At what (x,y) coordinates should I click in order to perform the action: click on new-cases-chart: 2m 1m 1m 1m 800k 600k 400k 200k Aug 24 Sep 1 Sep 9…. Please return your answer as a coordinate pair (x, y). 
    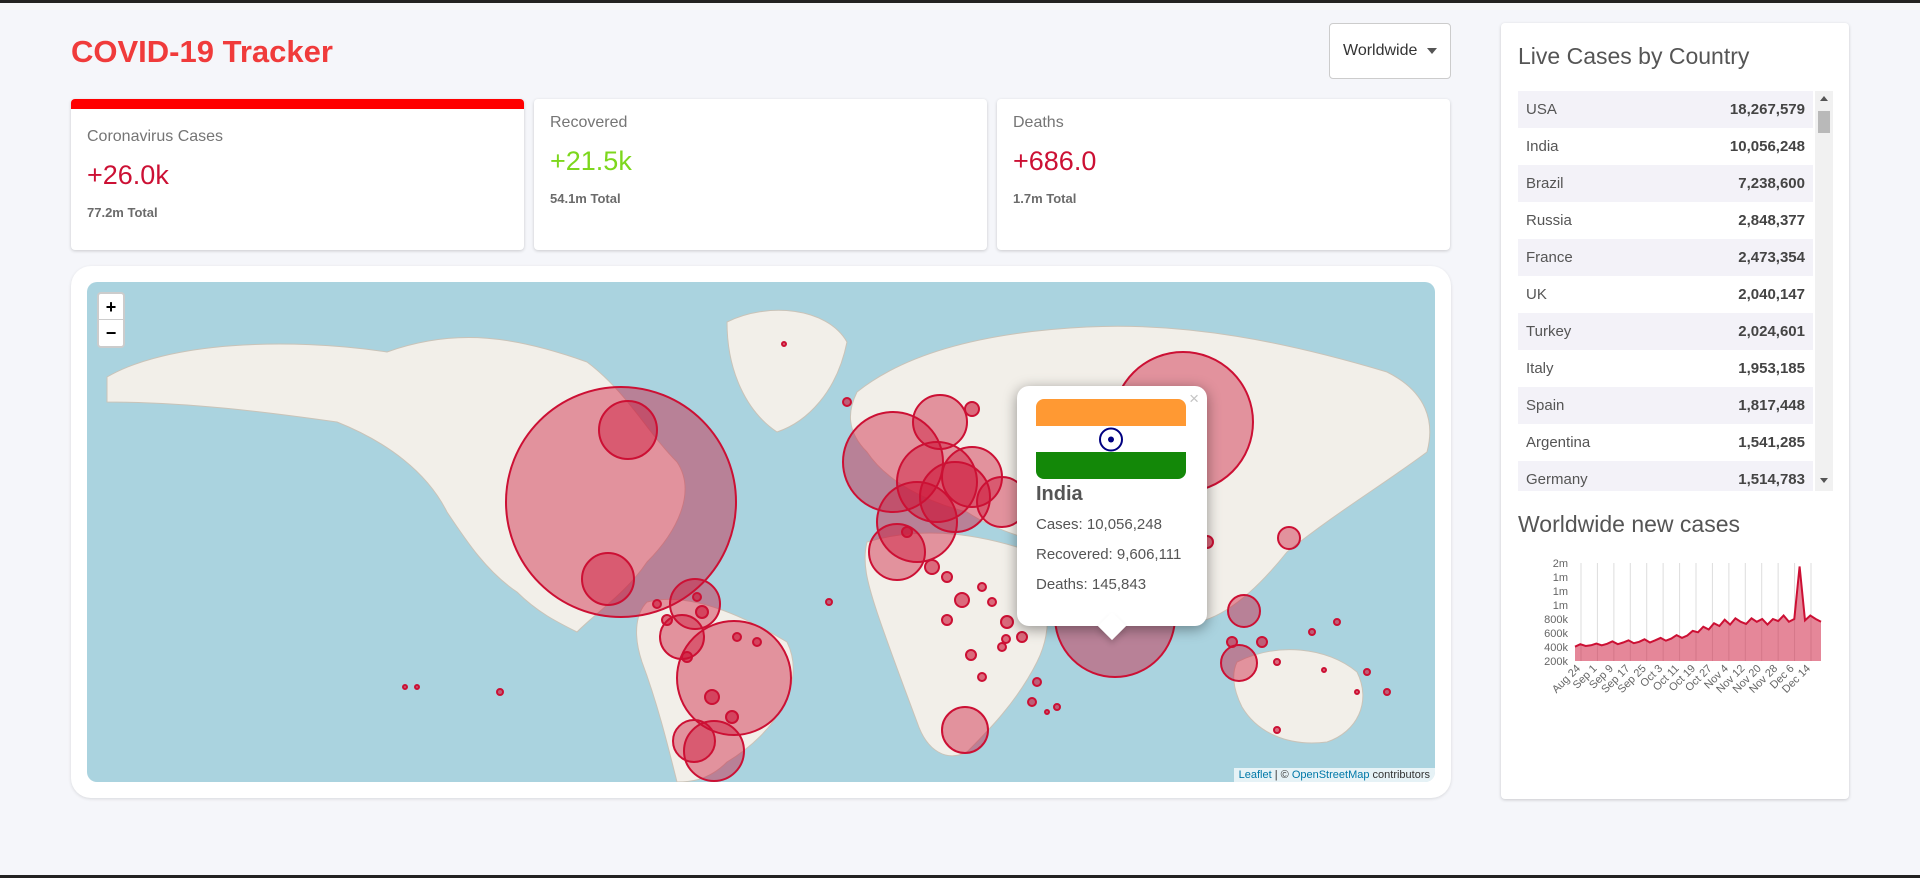
    Looking at the image, I should click on (1678, 643).